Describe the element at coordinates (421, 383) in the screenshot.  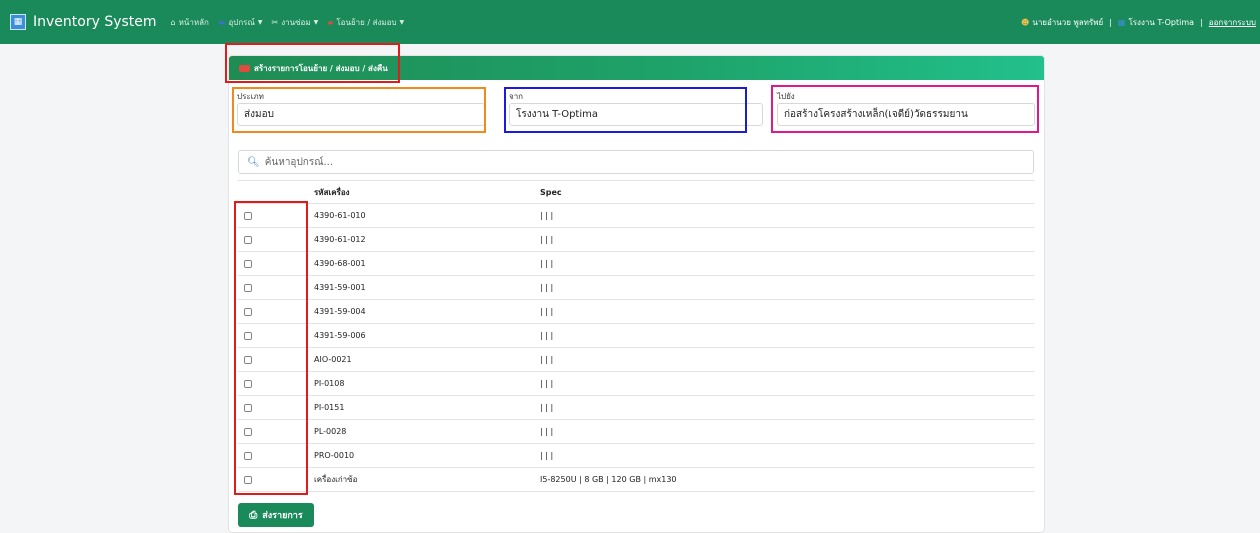
I see `row-code: PI-0108` at that location.